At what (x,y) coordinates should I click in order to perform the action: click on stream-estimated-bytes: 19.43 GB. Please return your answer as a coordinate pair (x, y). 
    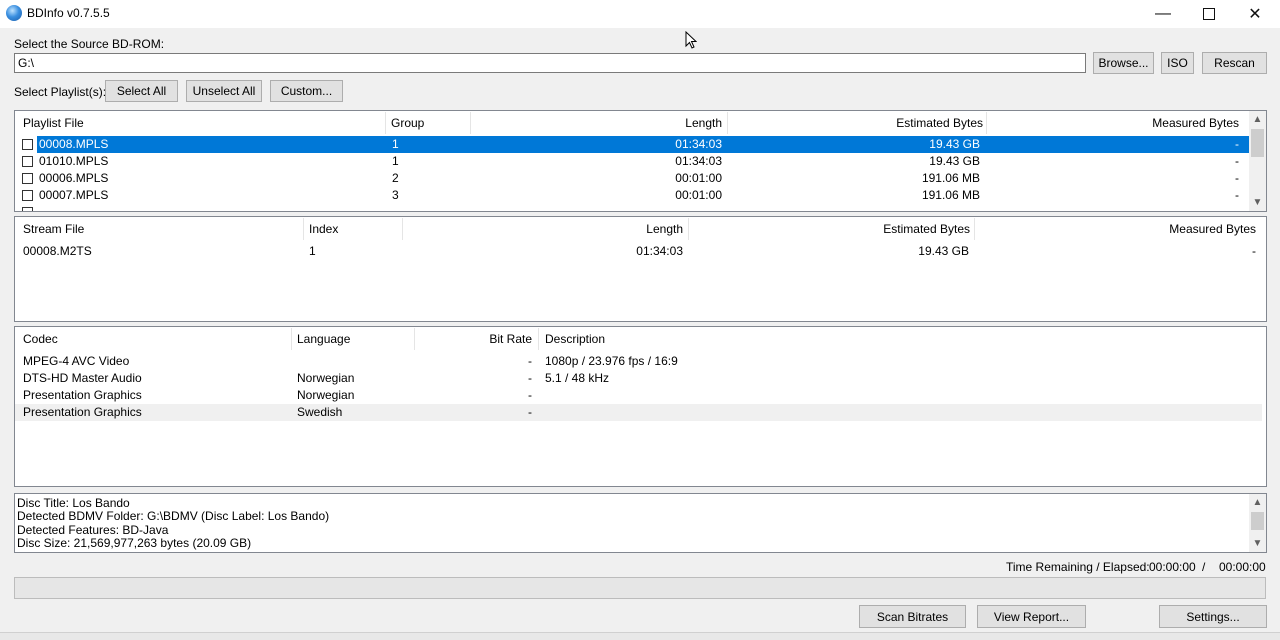
    Looking at the image, I should click on (943, 251).